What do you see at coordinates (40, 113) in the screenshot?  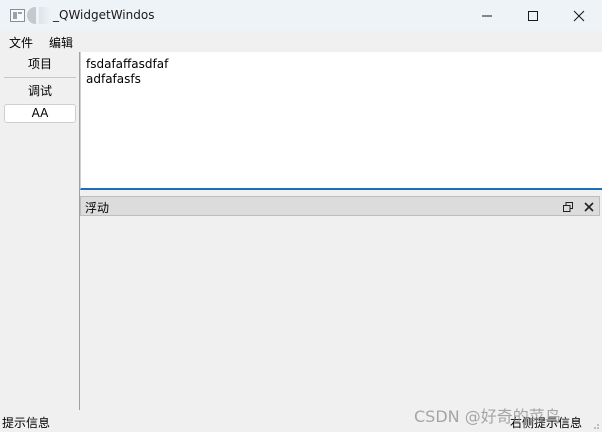 I see `nav-item-aa: AA` at bounding box center [40, 113].